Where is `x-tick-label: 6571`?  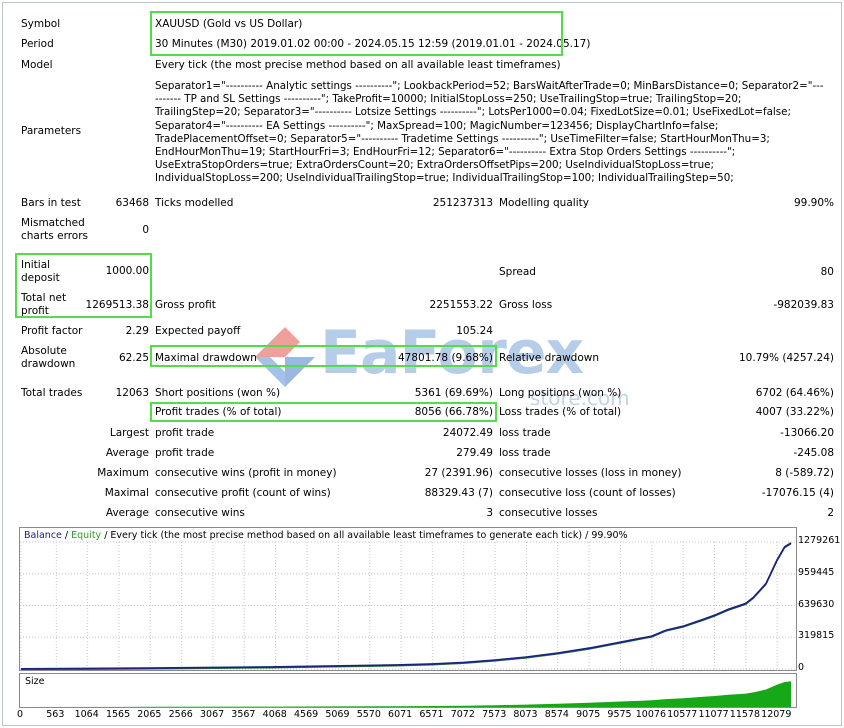 x-tick-label: 6571 is located at coordinates (431, 714).